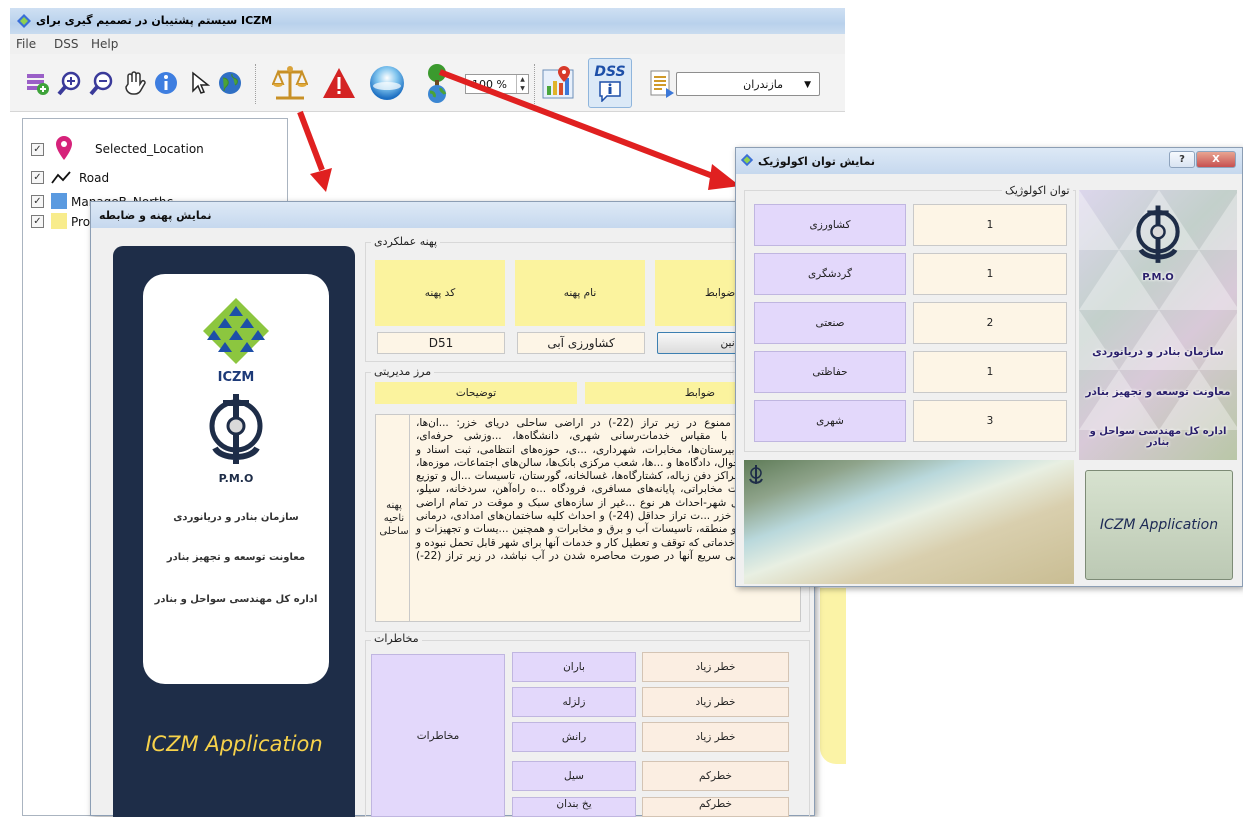 The image size is (1243, 817). Describe the element at coordinates (990, 421) in the screenshot. I see `eco-value: 3` at that location.